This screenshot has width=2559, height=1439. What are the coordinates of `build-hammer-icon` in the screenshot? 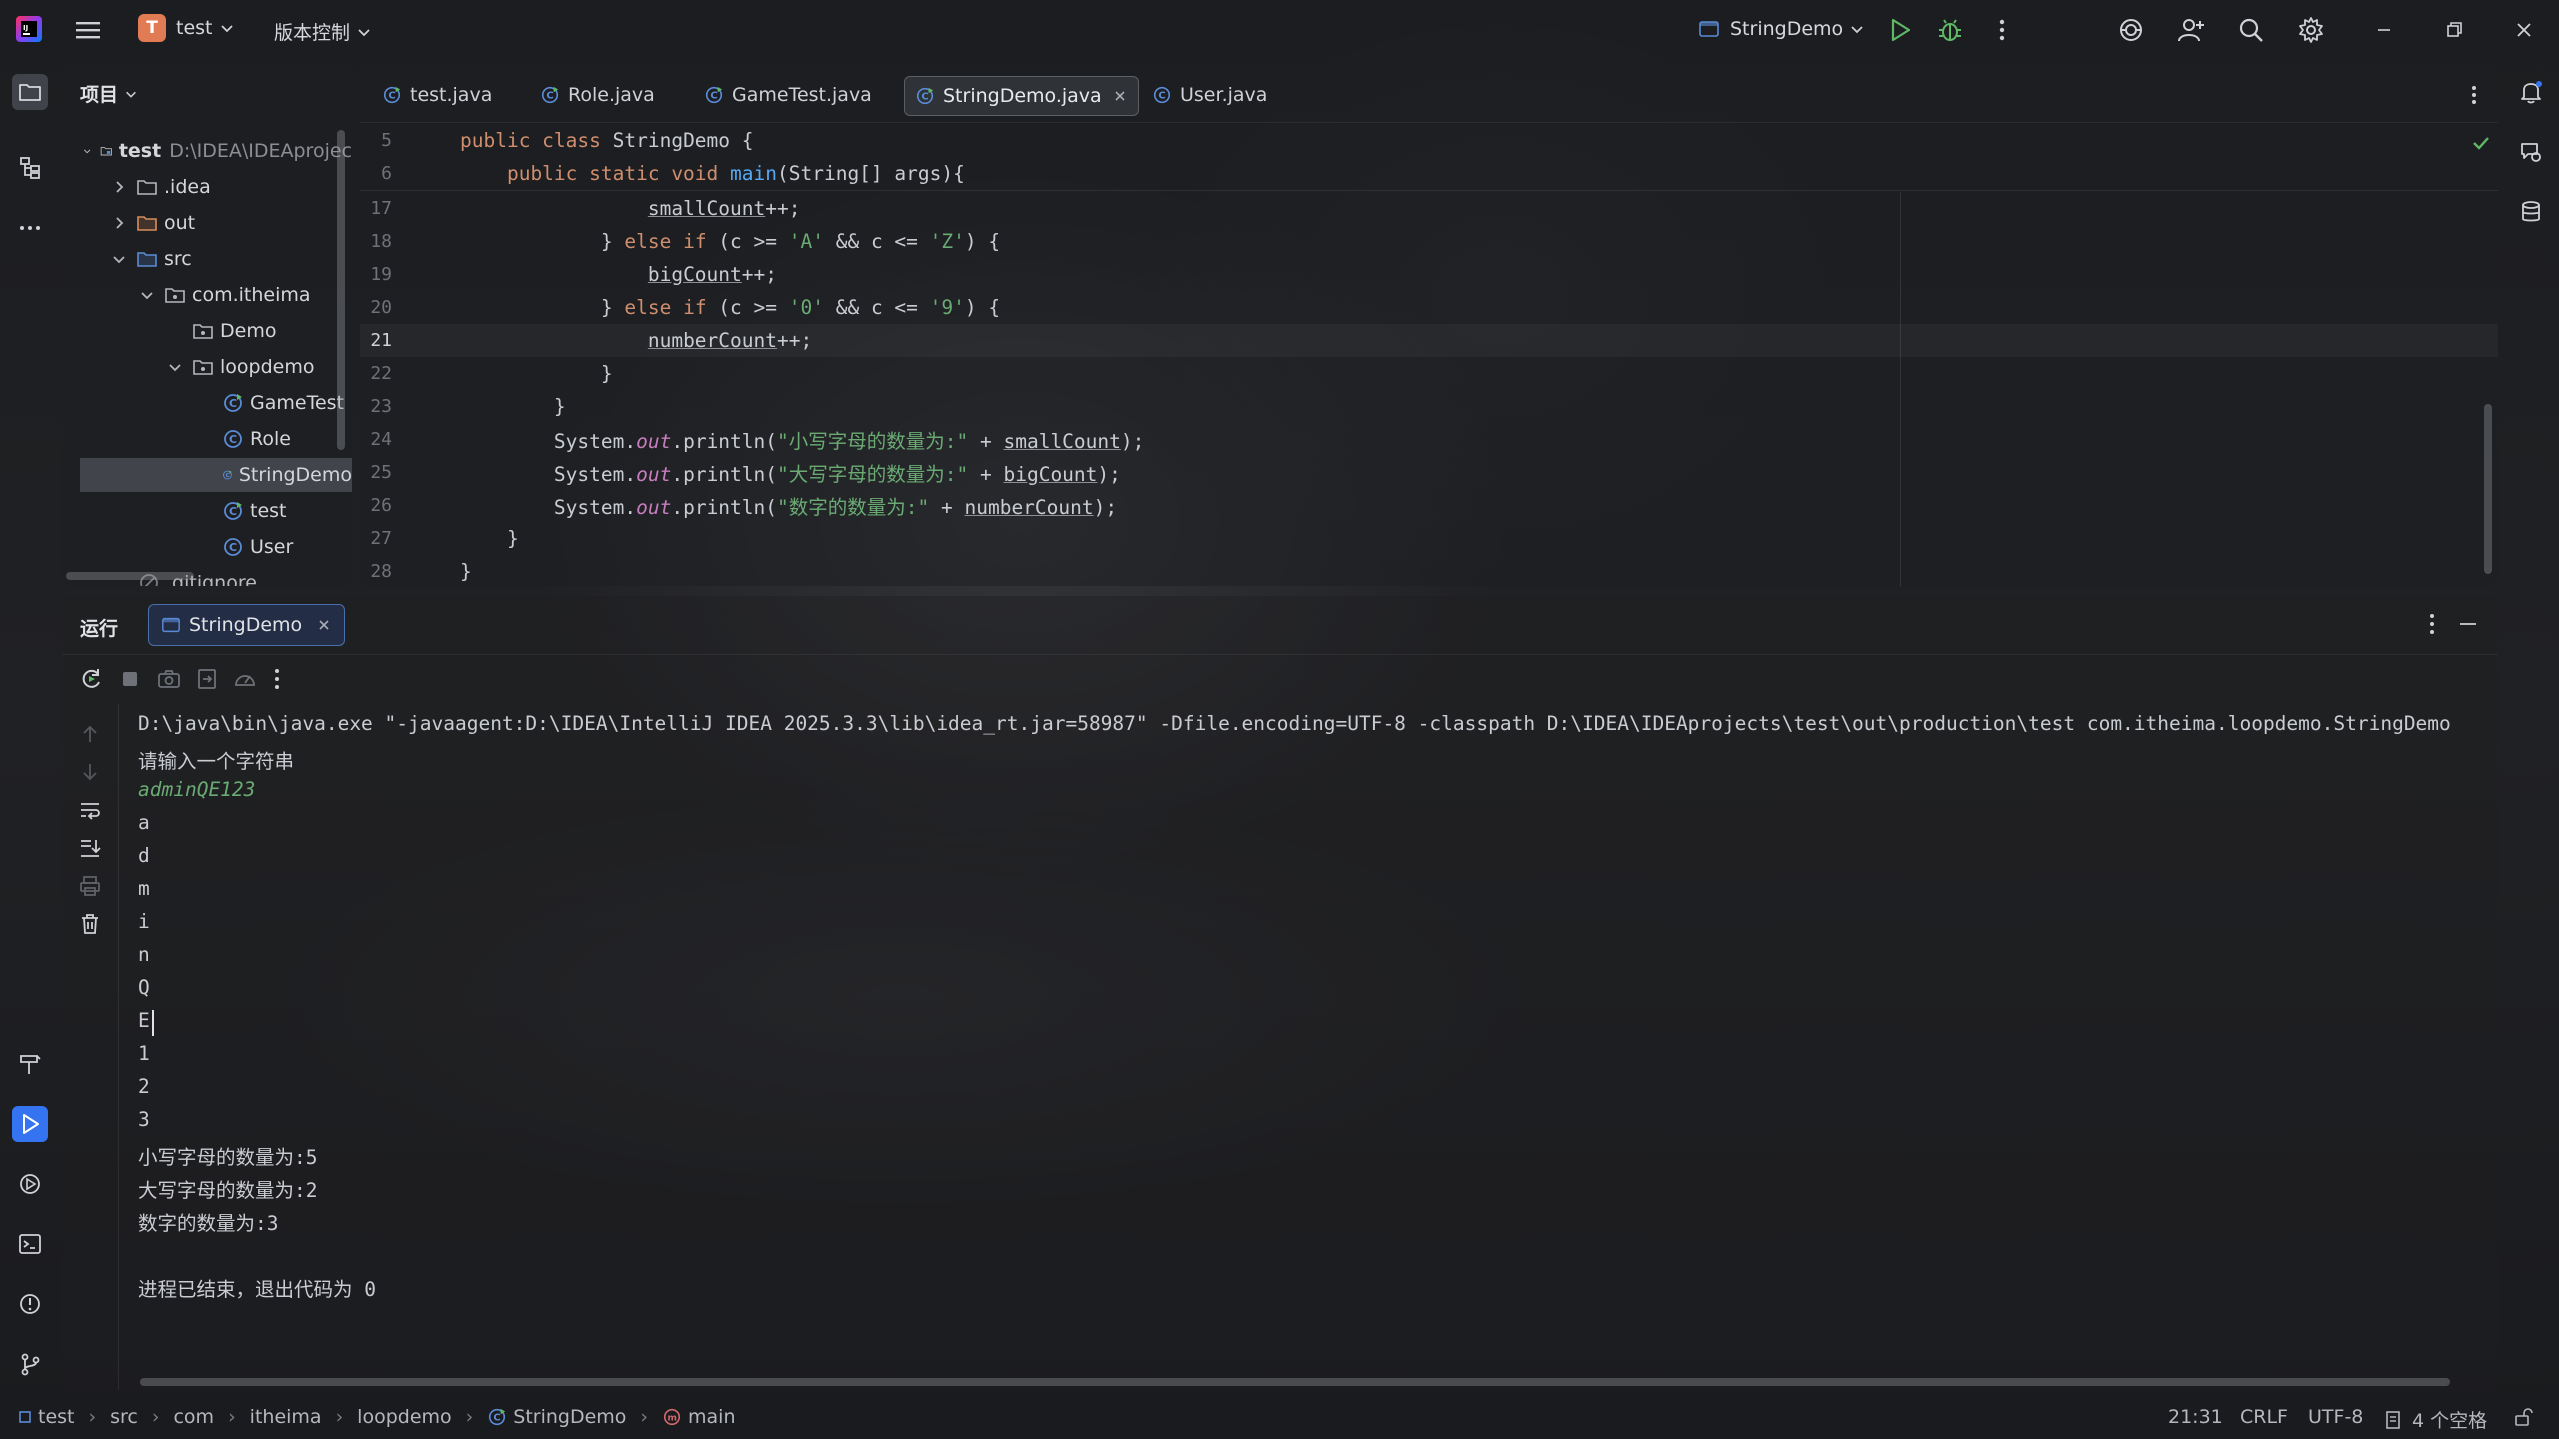 It's located at (30, 1064).